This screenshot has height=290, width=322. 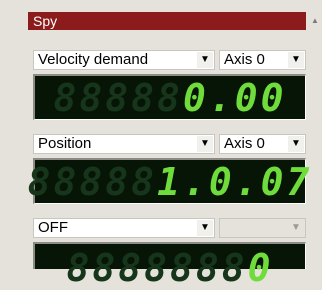 I want to click on display-2-value: 1.0.07, so click(x=235, y=181).